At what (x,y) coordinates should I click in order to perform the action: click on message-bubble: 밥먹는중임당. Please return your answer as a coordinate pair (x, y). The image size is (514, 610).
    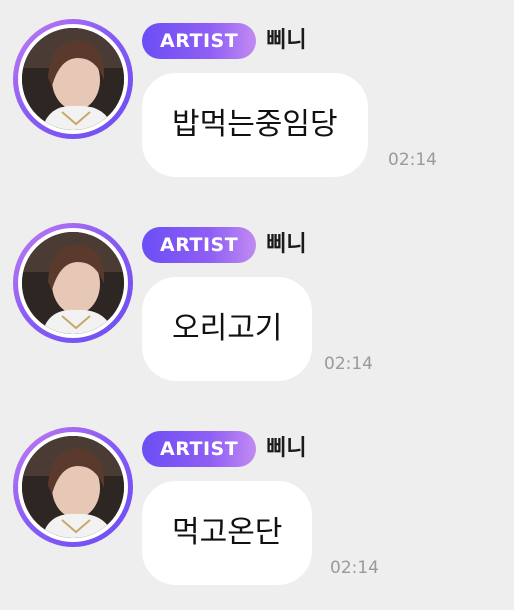
    Looking at the image, I should click on (255, 125).